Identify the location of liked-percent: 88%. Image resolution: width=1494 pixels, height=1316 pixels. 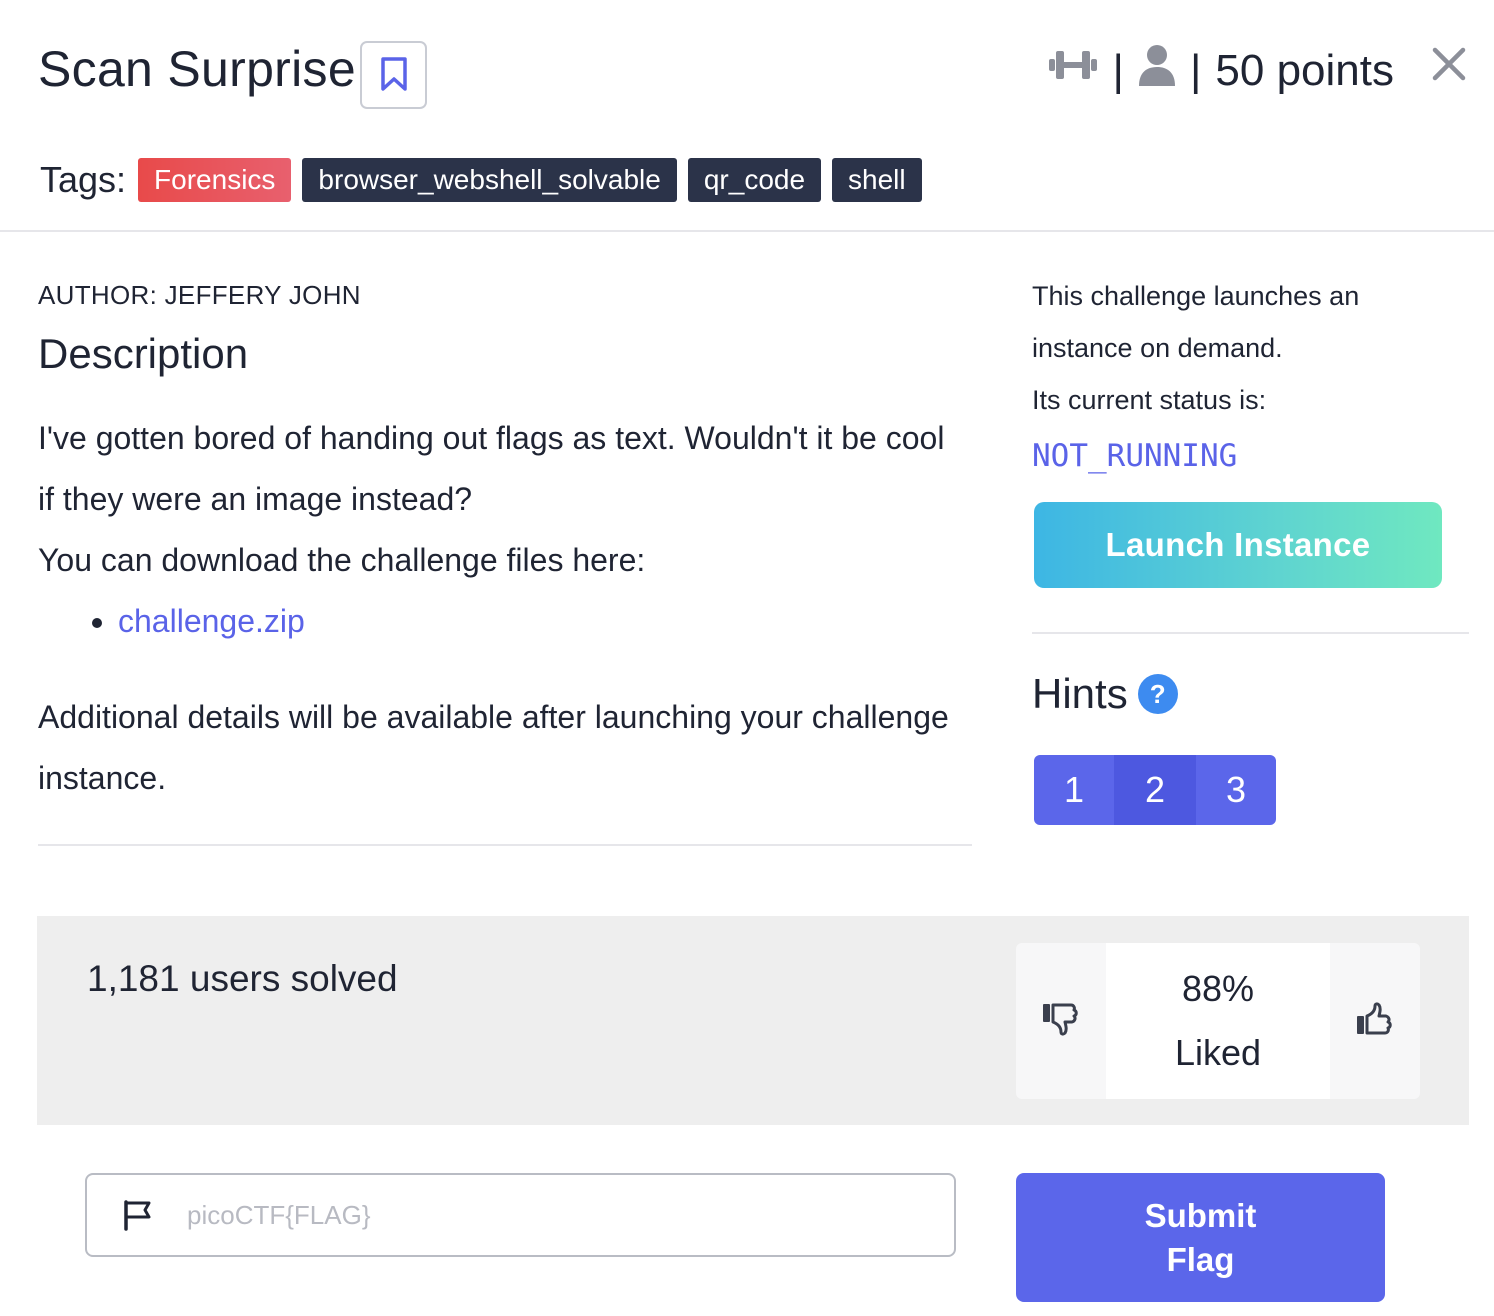
(1218, 988).